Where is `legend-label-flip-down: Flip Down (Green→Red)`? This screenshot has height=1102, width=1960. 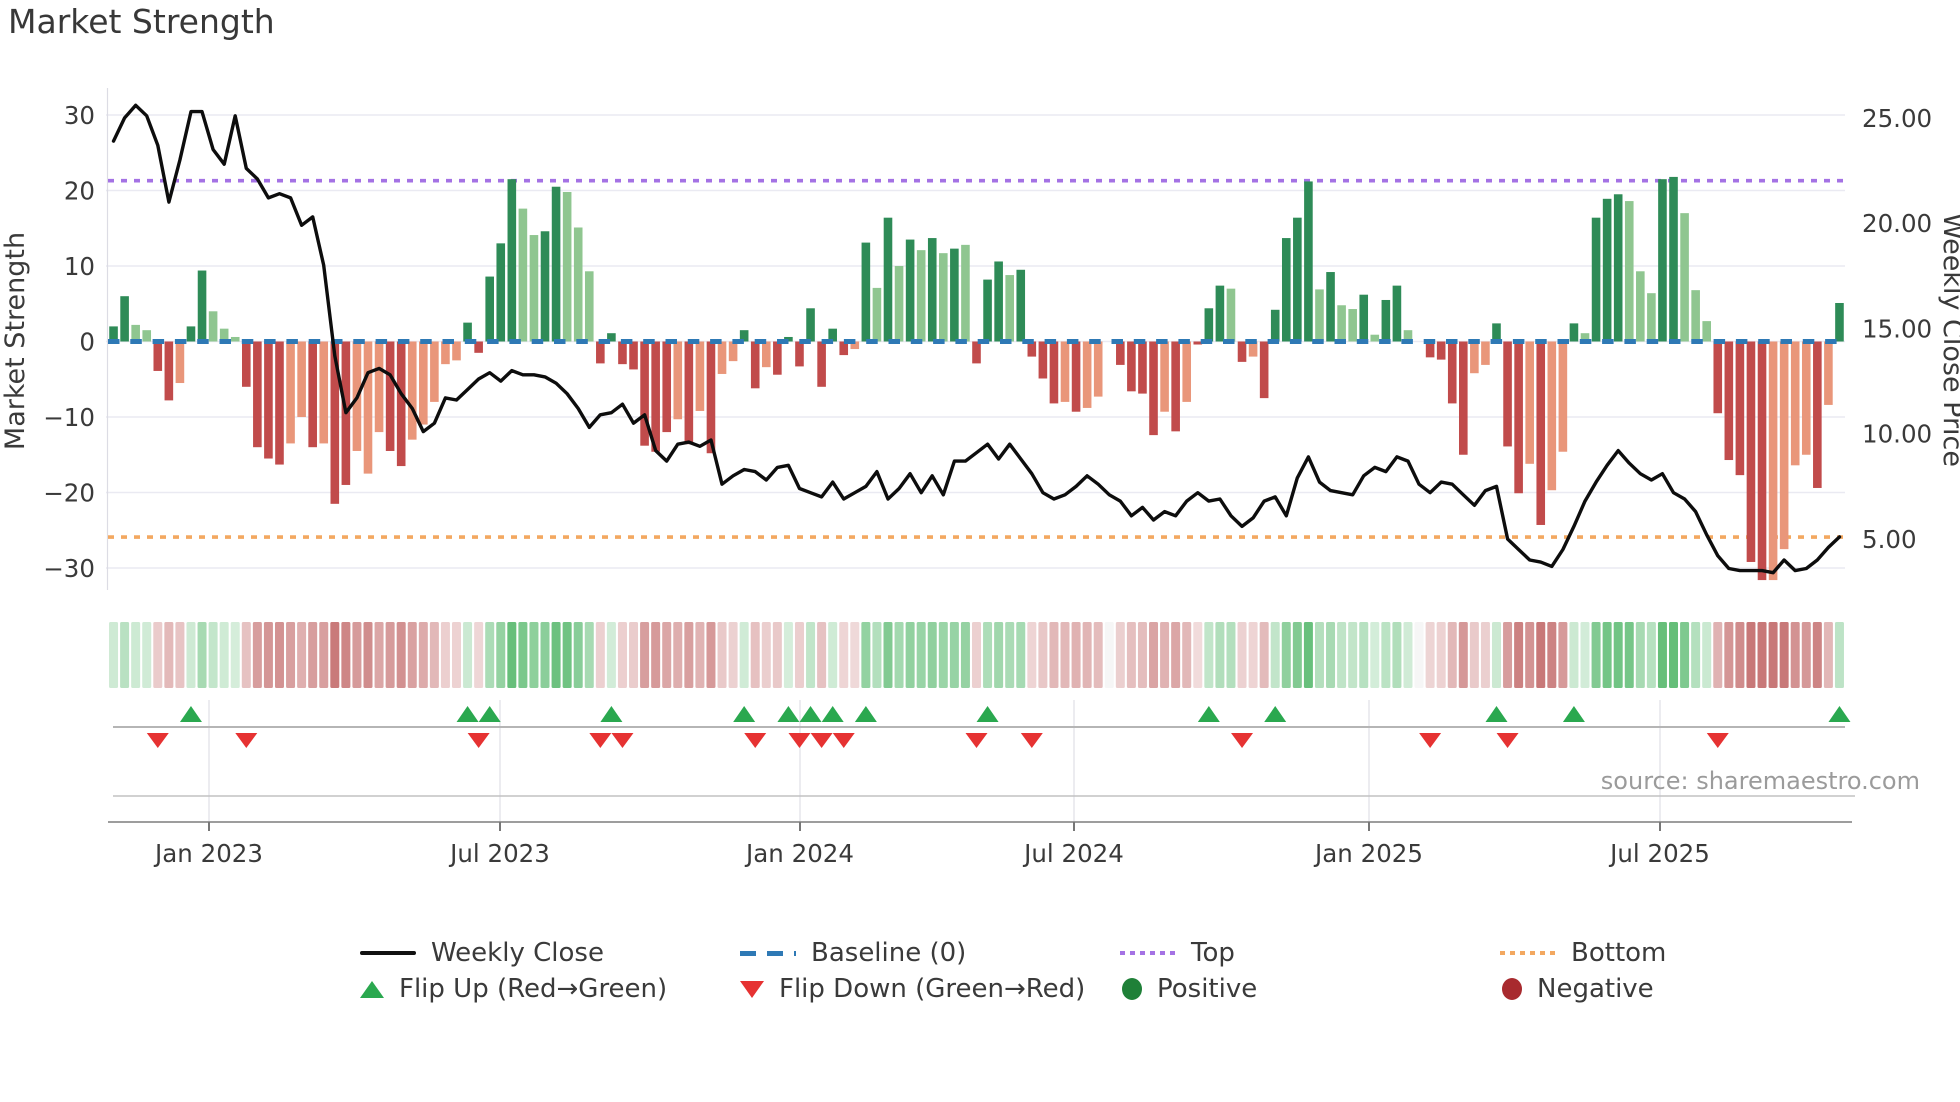
legend-label-flip-down: Flip Down (Green→Red) is located at coordinates (932, 989).